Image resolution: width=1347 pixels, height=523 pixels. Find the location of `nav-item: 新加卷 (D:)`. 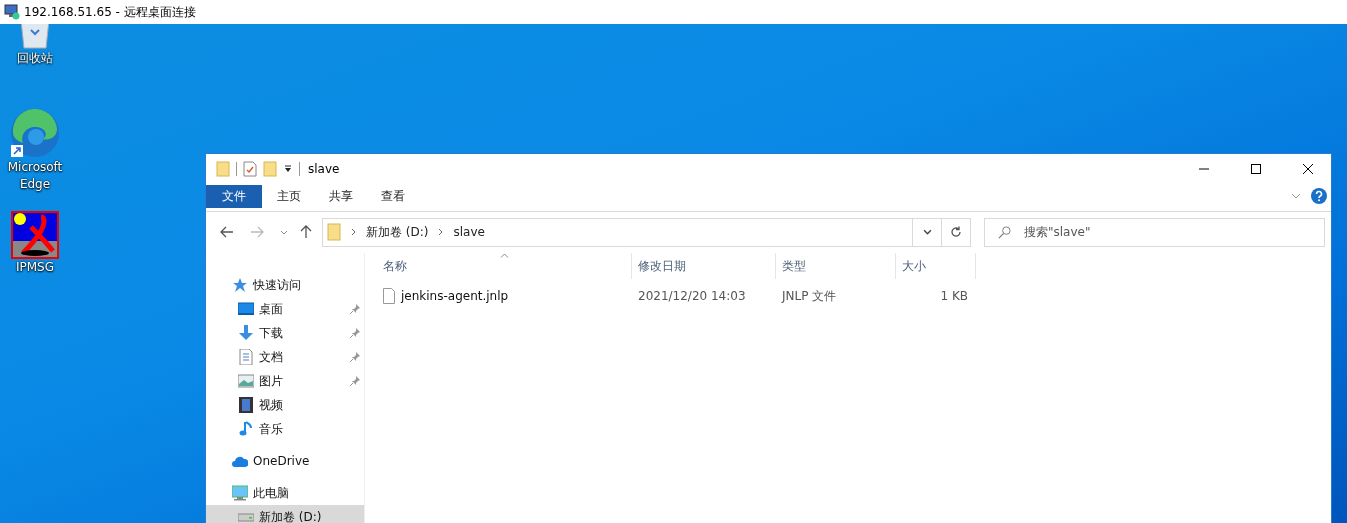

nav-item: 新加卷 (D:) is located at coordinates (285, 514).